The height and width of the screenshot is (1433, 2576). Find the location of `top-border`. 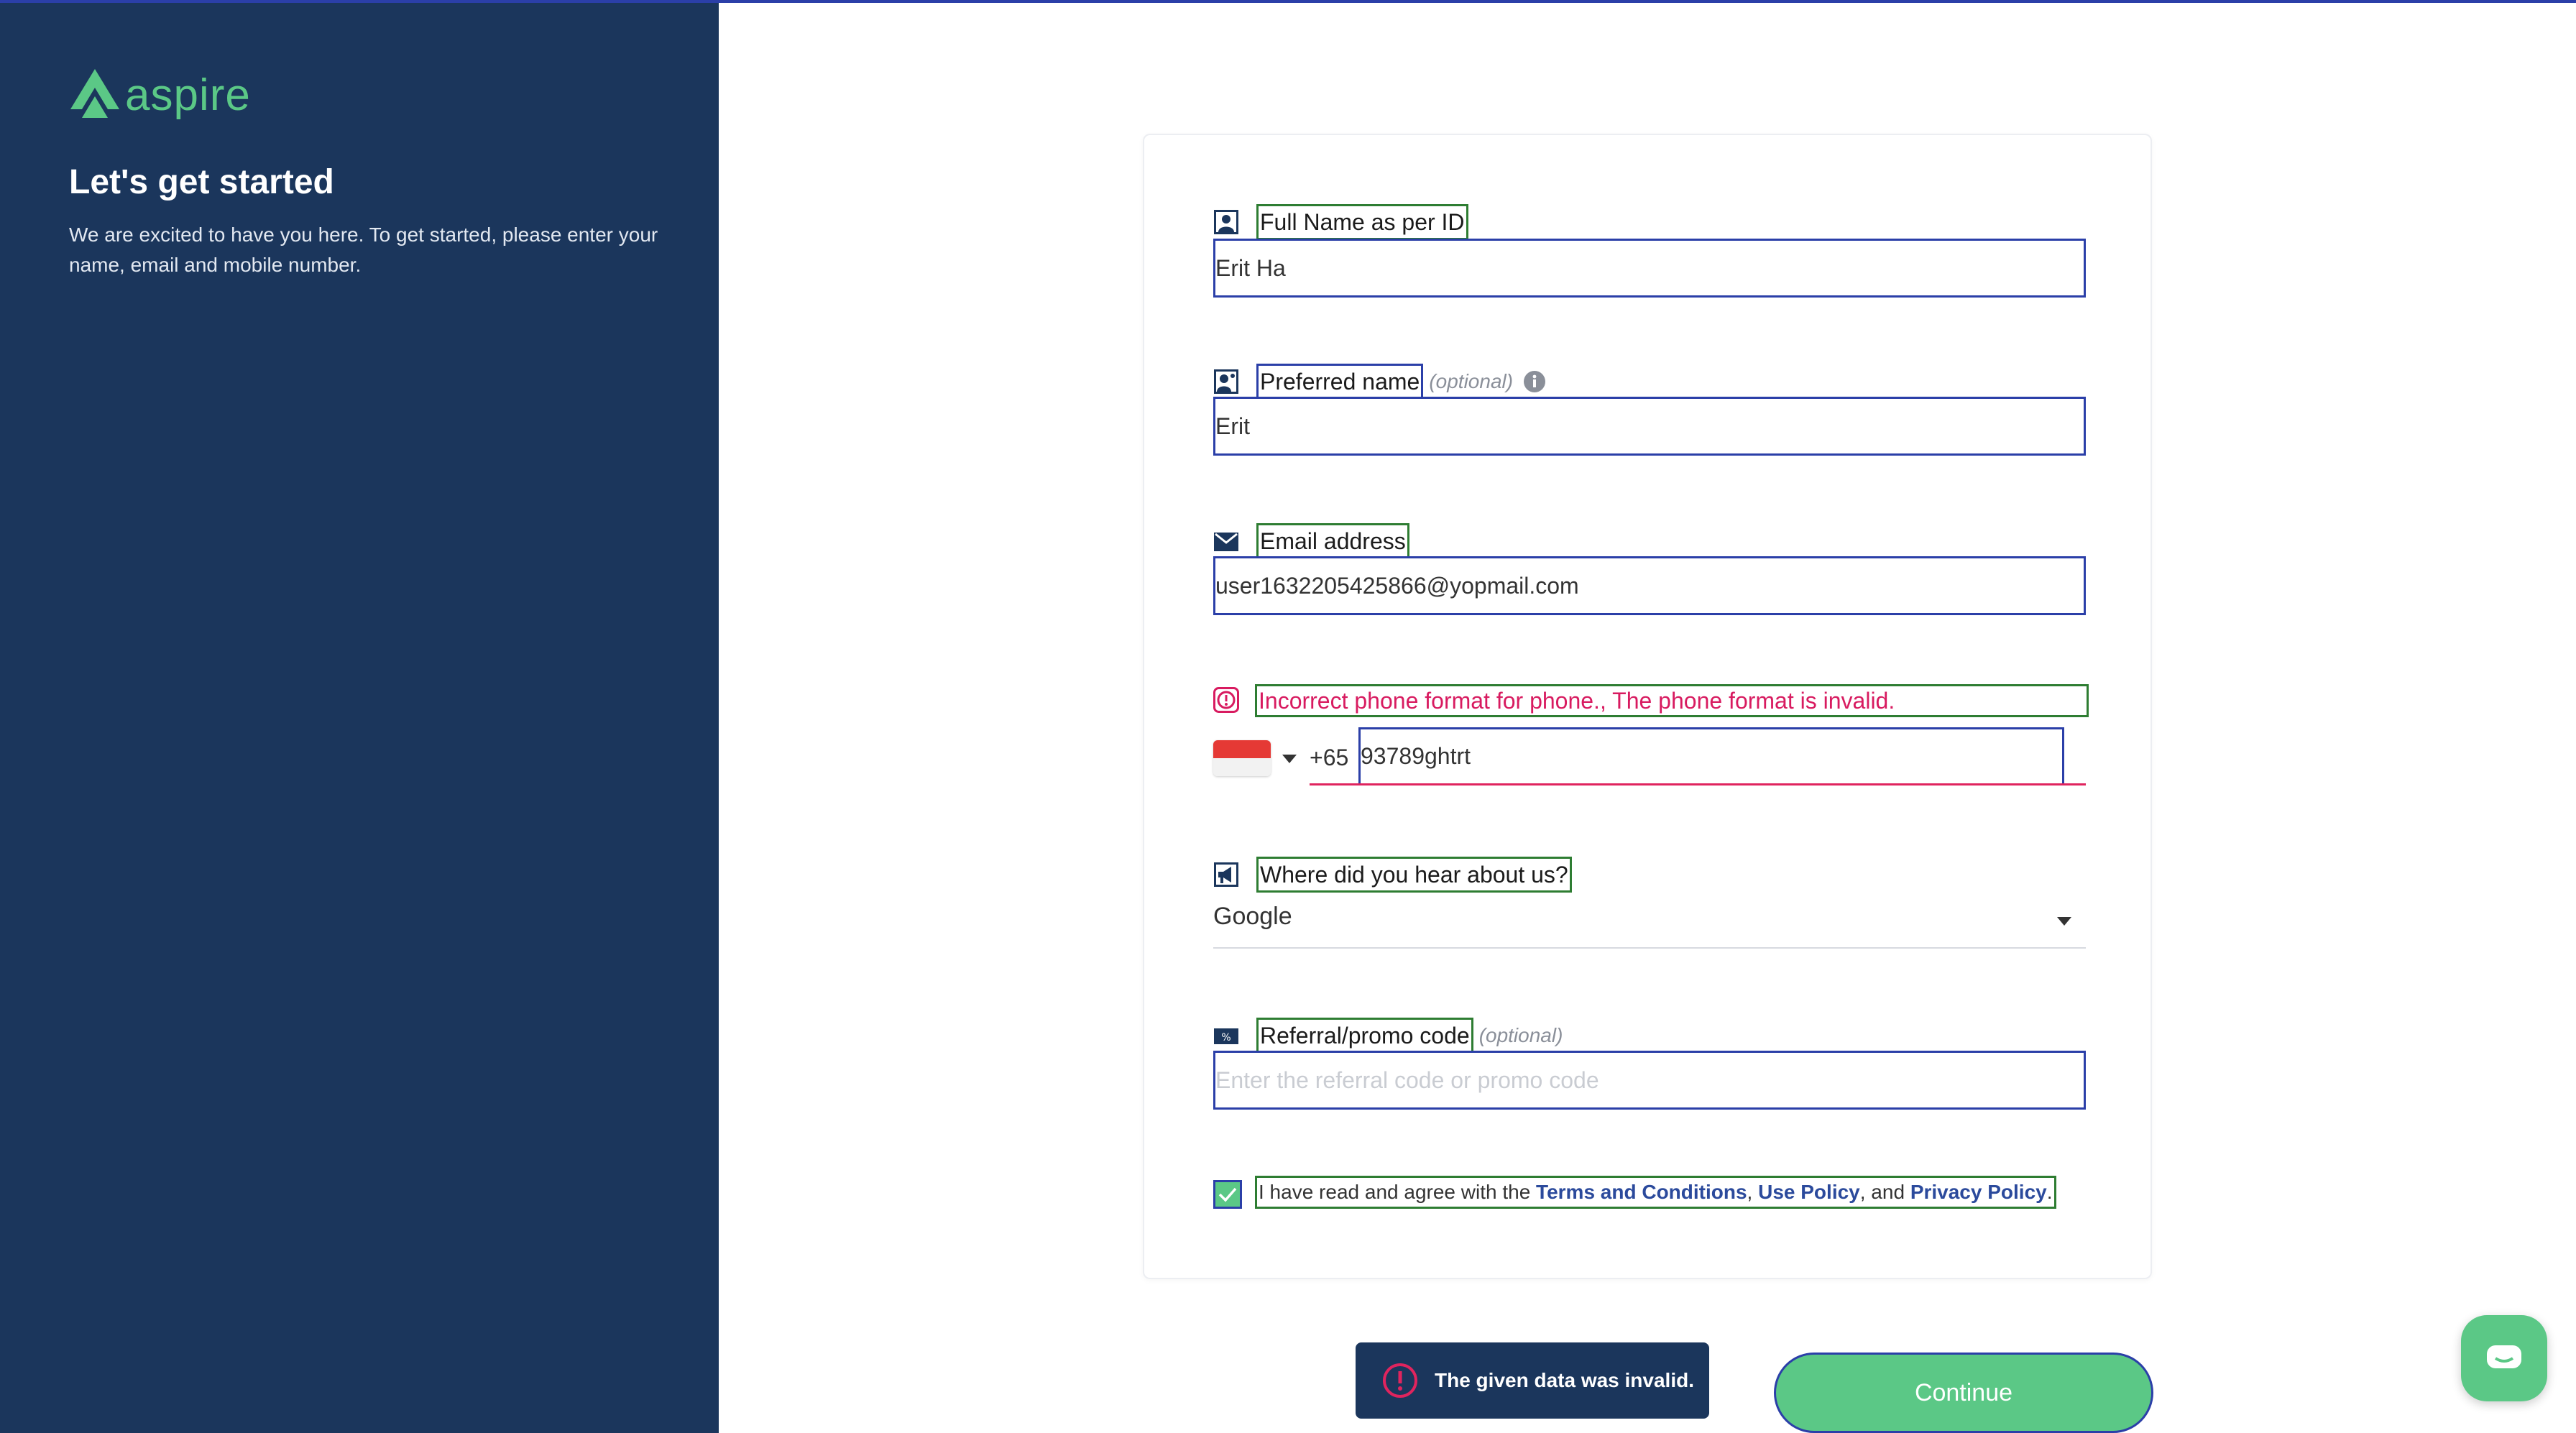

top-border is located at coordinates (1288, 1).